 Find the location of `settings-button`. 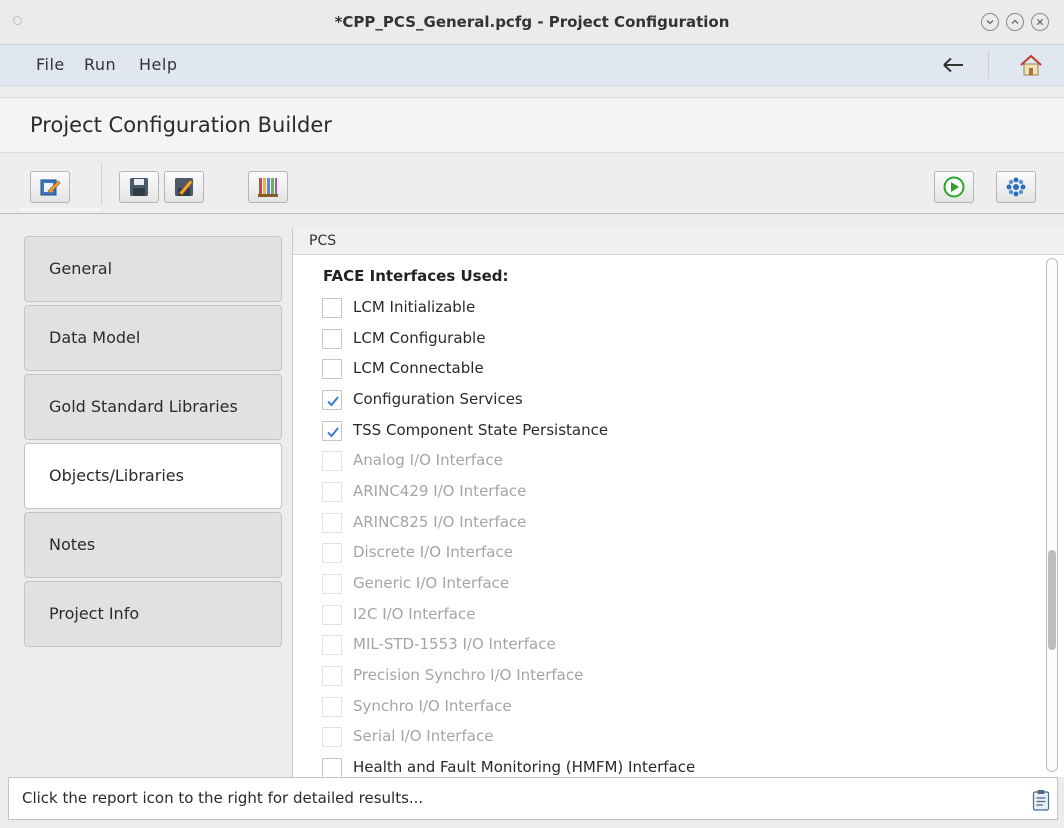

settings-button is located at coordinates (1016, 187).